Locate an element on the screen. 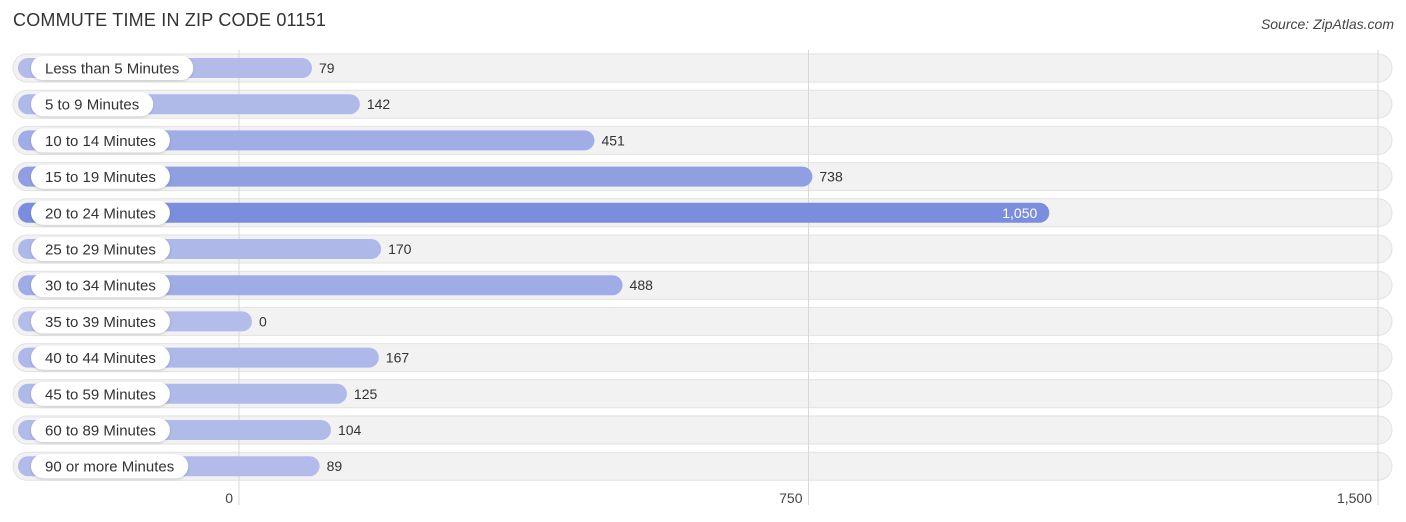  category-label: 15 to 19 Minutes is located at coordinates (100, 177).